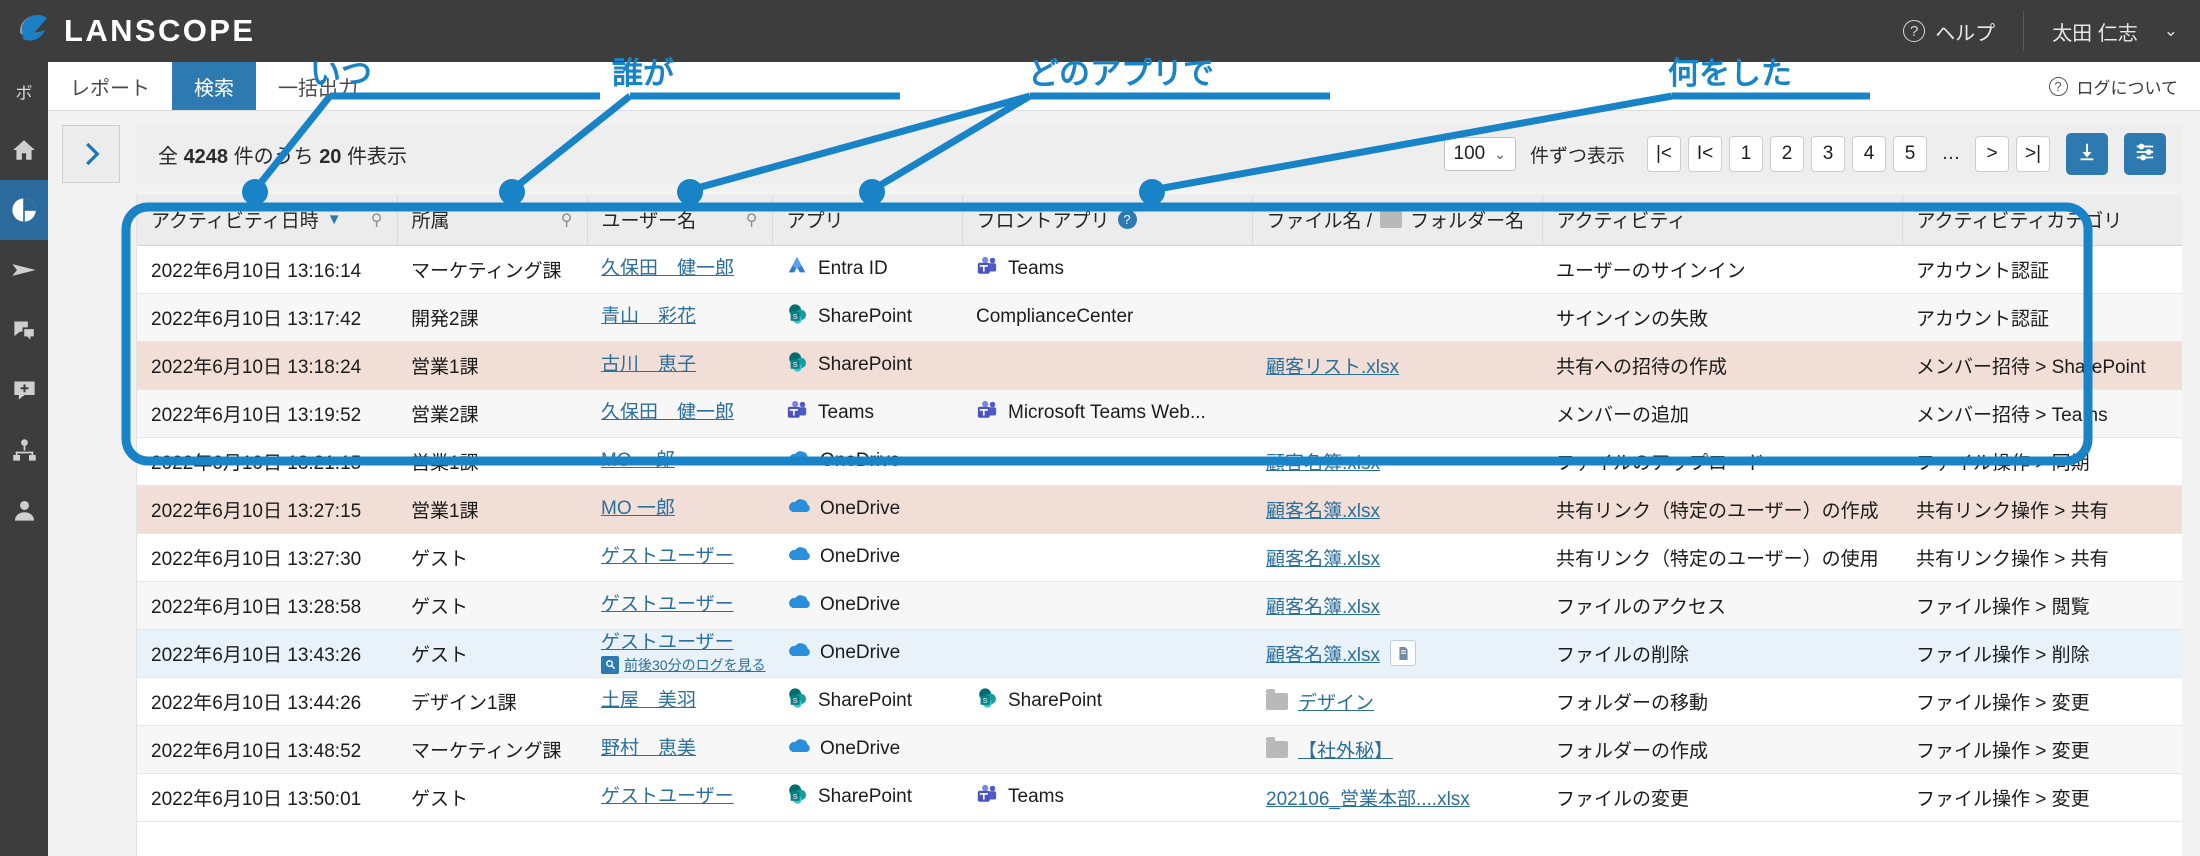 This screenshot has height=856, width=2200. I want to click on sliders-icon, so click(2145, 154).